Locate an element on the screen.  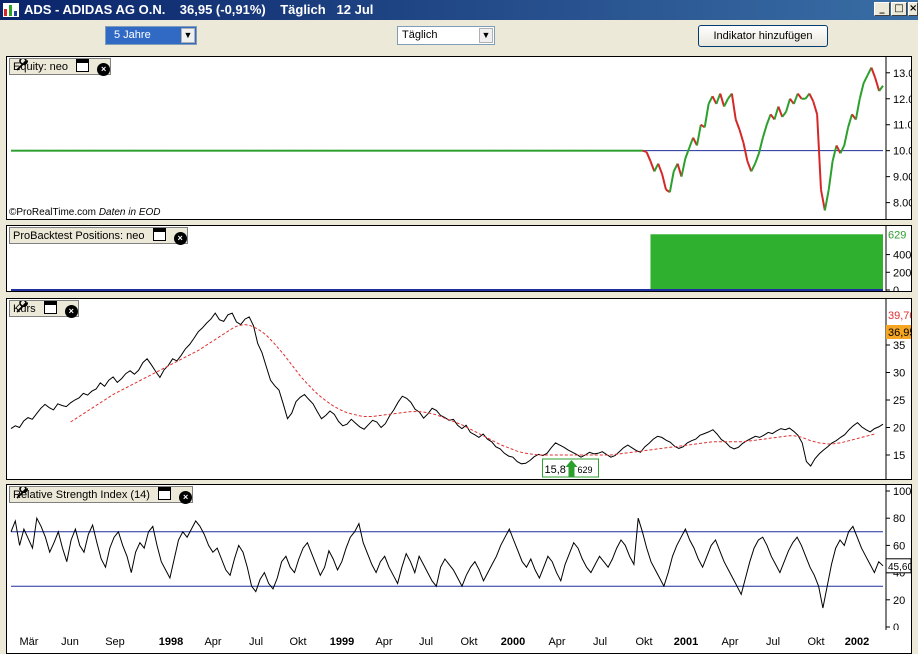
annotation-size: 629 is located at coordinates (584, 470).